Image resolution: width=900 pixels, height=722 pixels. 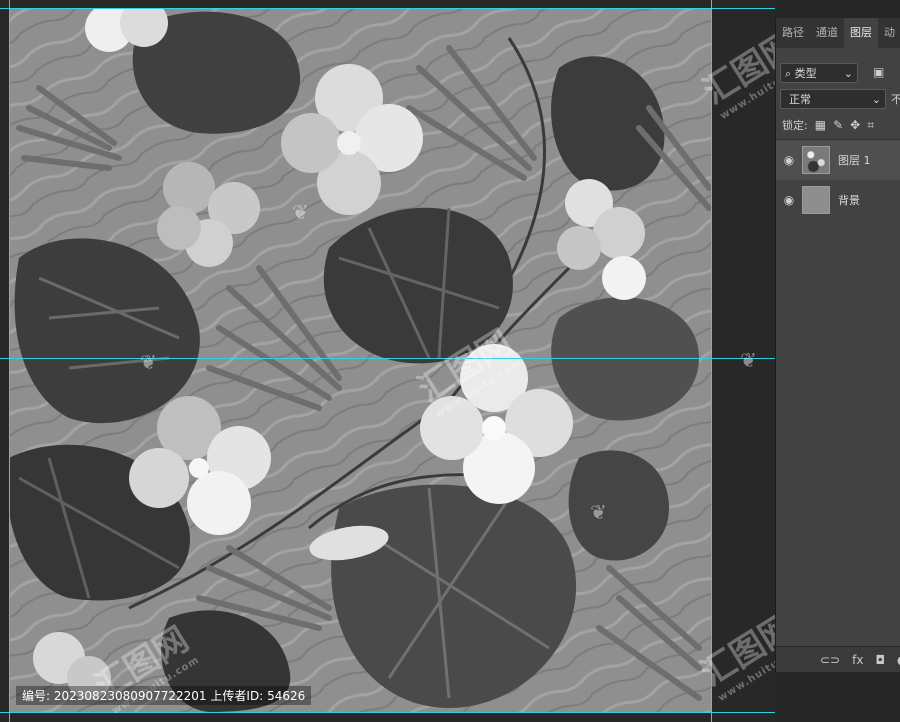 What do you see at coordinates (819, 73) in the screenshot?
I see `filter-kind-select: ⌕ 类型 ⌄` at bounding box center [819, 73].